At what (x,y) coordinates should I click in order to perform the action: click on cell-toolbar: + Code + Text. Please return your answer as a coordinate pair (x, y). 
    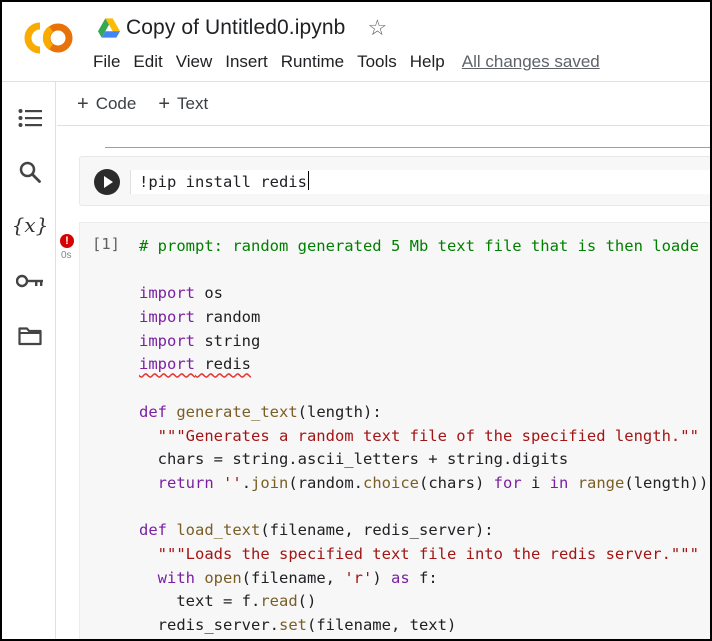
    Looking at the image, I should click on (383, 104).